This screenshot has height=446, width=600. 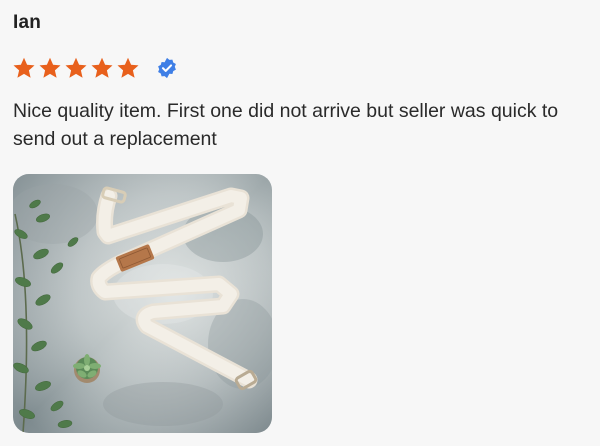 I want to click on star-rating, so click(x=95, y=68).